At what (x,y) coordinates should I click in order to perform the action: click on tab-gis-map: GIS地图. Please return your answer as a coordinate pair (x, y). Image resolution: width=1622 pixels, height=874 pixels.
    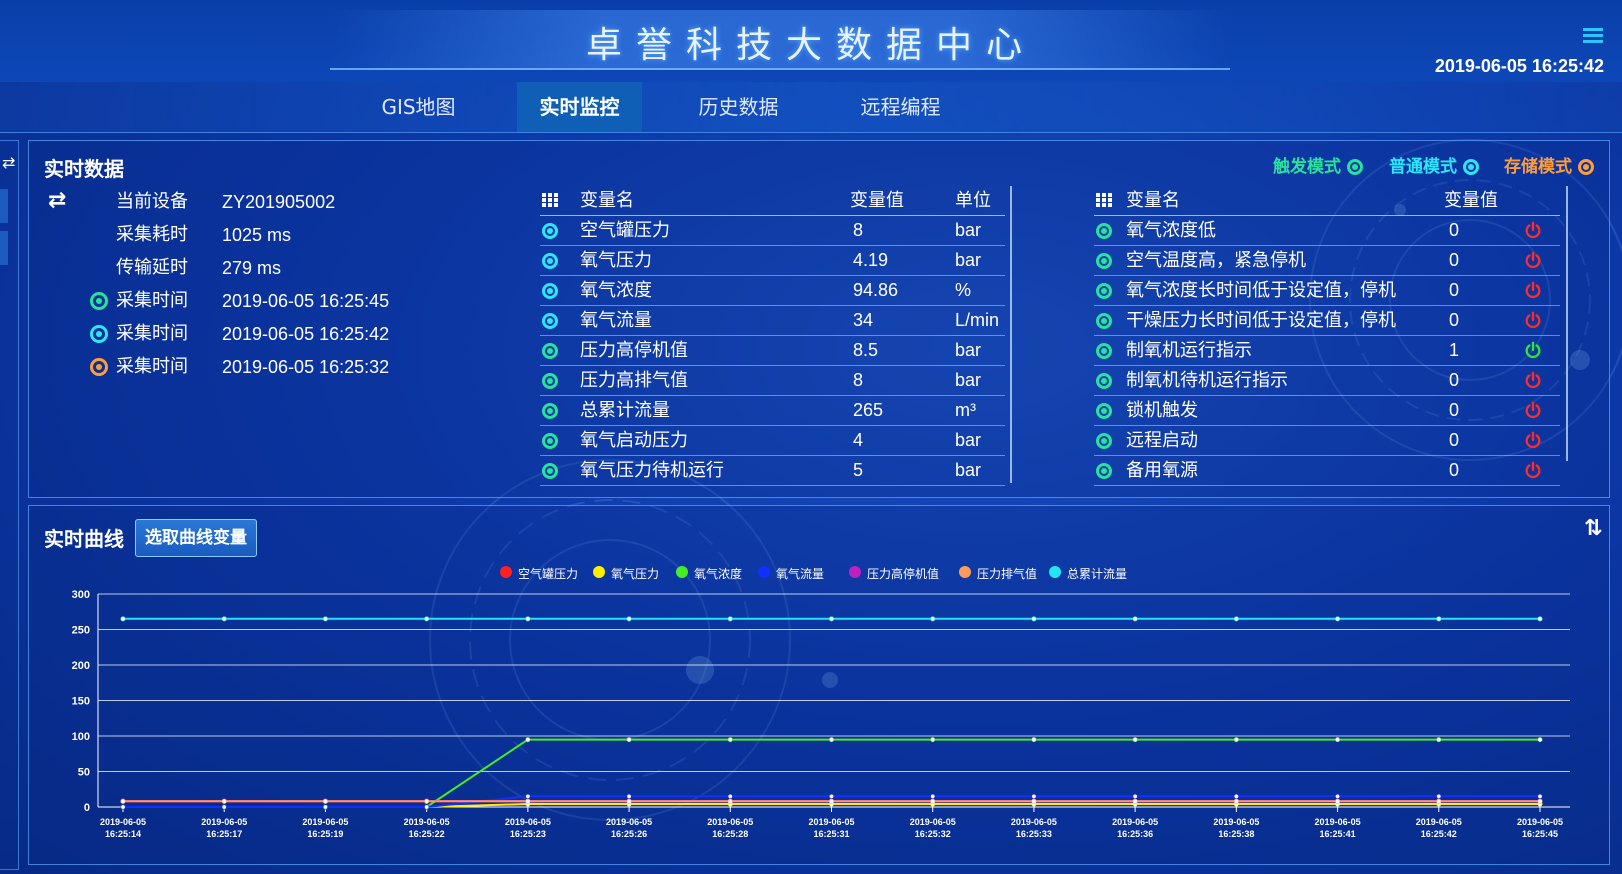
    Looking at the image, I should click on (418, 107).